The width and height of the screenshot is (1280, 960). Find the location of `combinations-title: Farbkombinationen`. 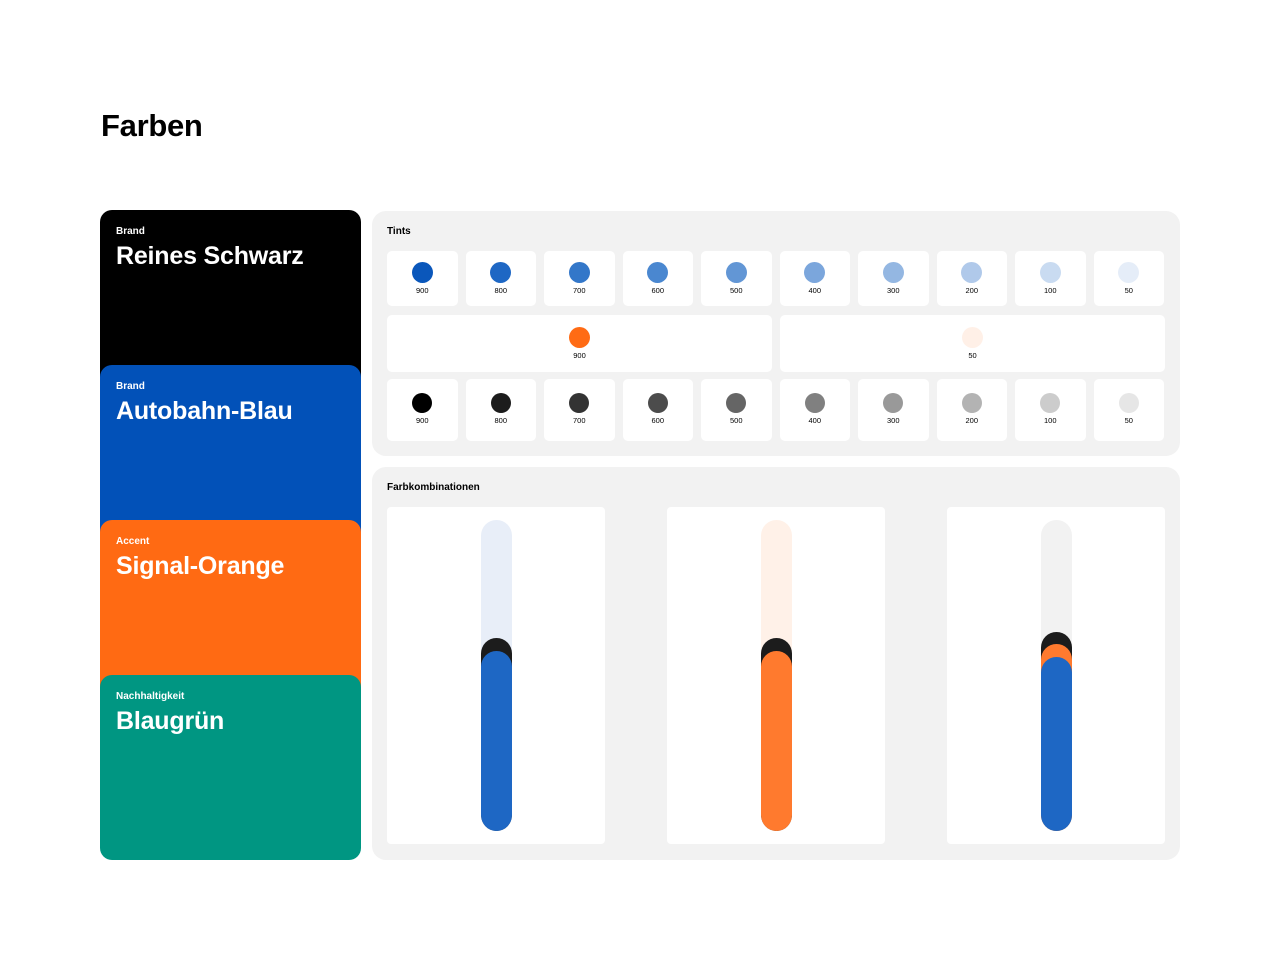

combinations-title: Farbkombinationen is located at coordinates (433, 487).